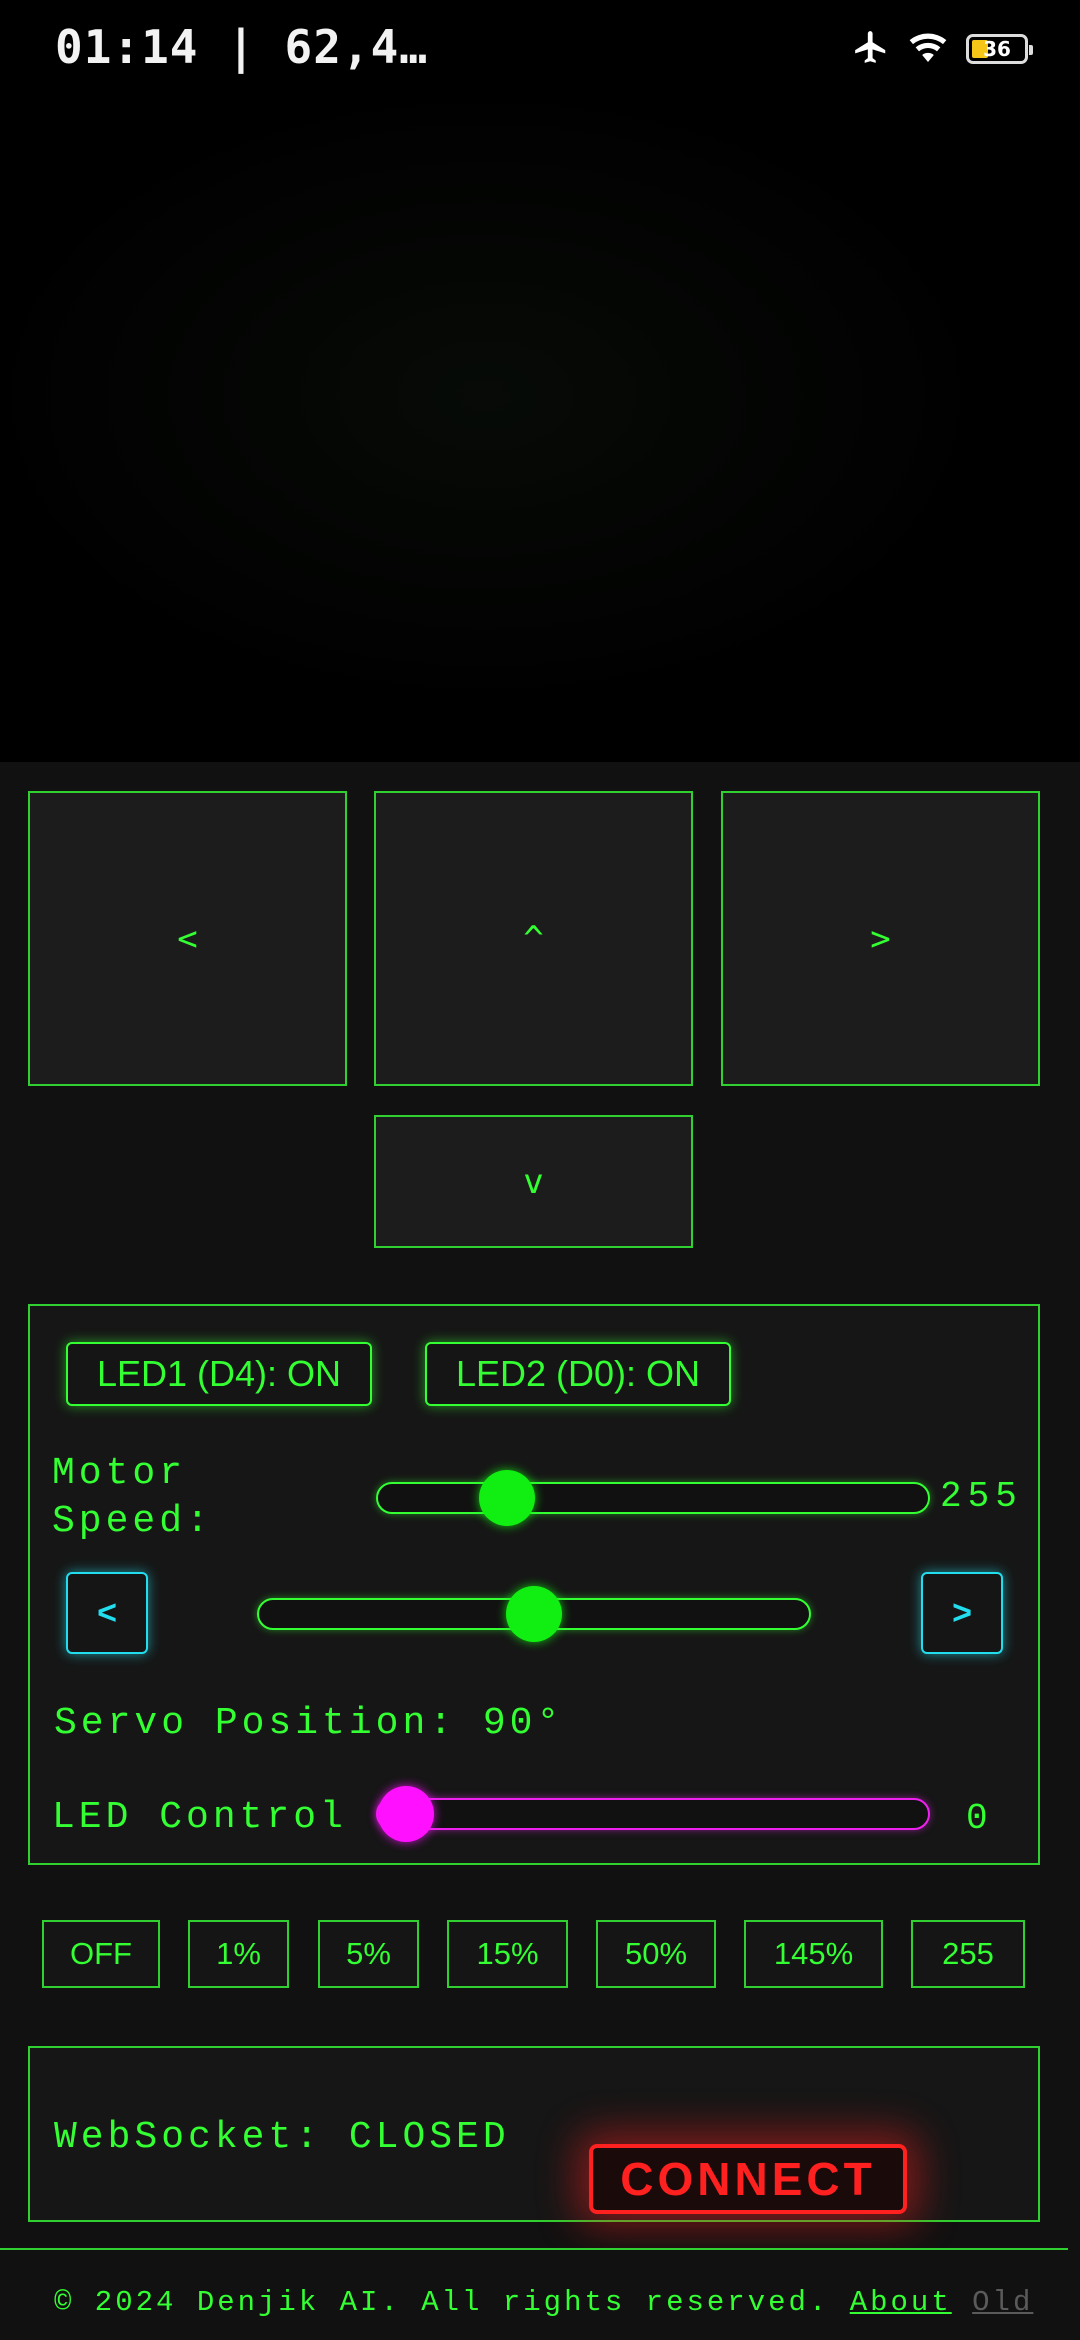  I want to click on status-icons: 36, so click(942, 49).